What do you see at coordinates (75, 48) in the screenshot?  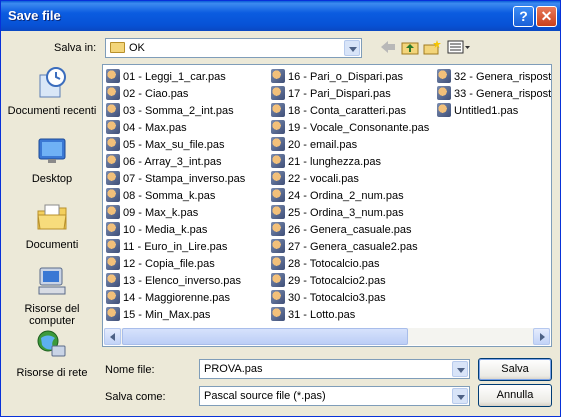 I see `look-in-label: Salva in:` at bounding box center [75, 48].